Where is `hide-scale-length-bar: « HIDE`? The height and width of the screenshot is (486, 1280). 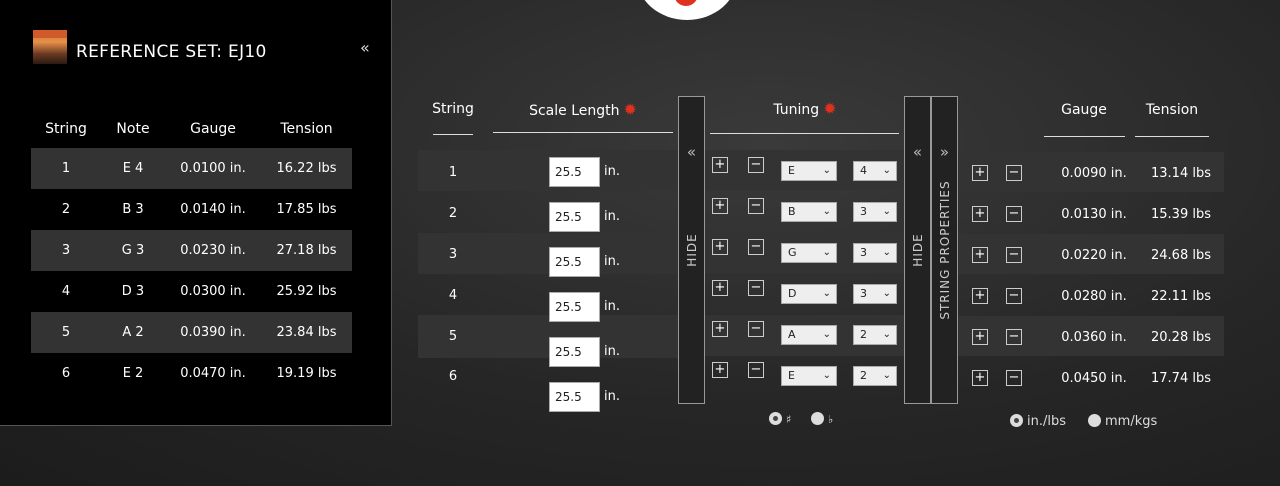
hide-scale-length-bar: « HIDE is located at coordinates (691, 250).